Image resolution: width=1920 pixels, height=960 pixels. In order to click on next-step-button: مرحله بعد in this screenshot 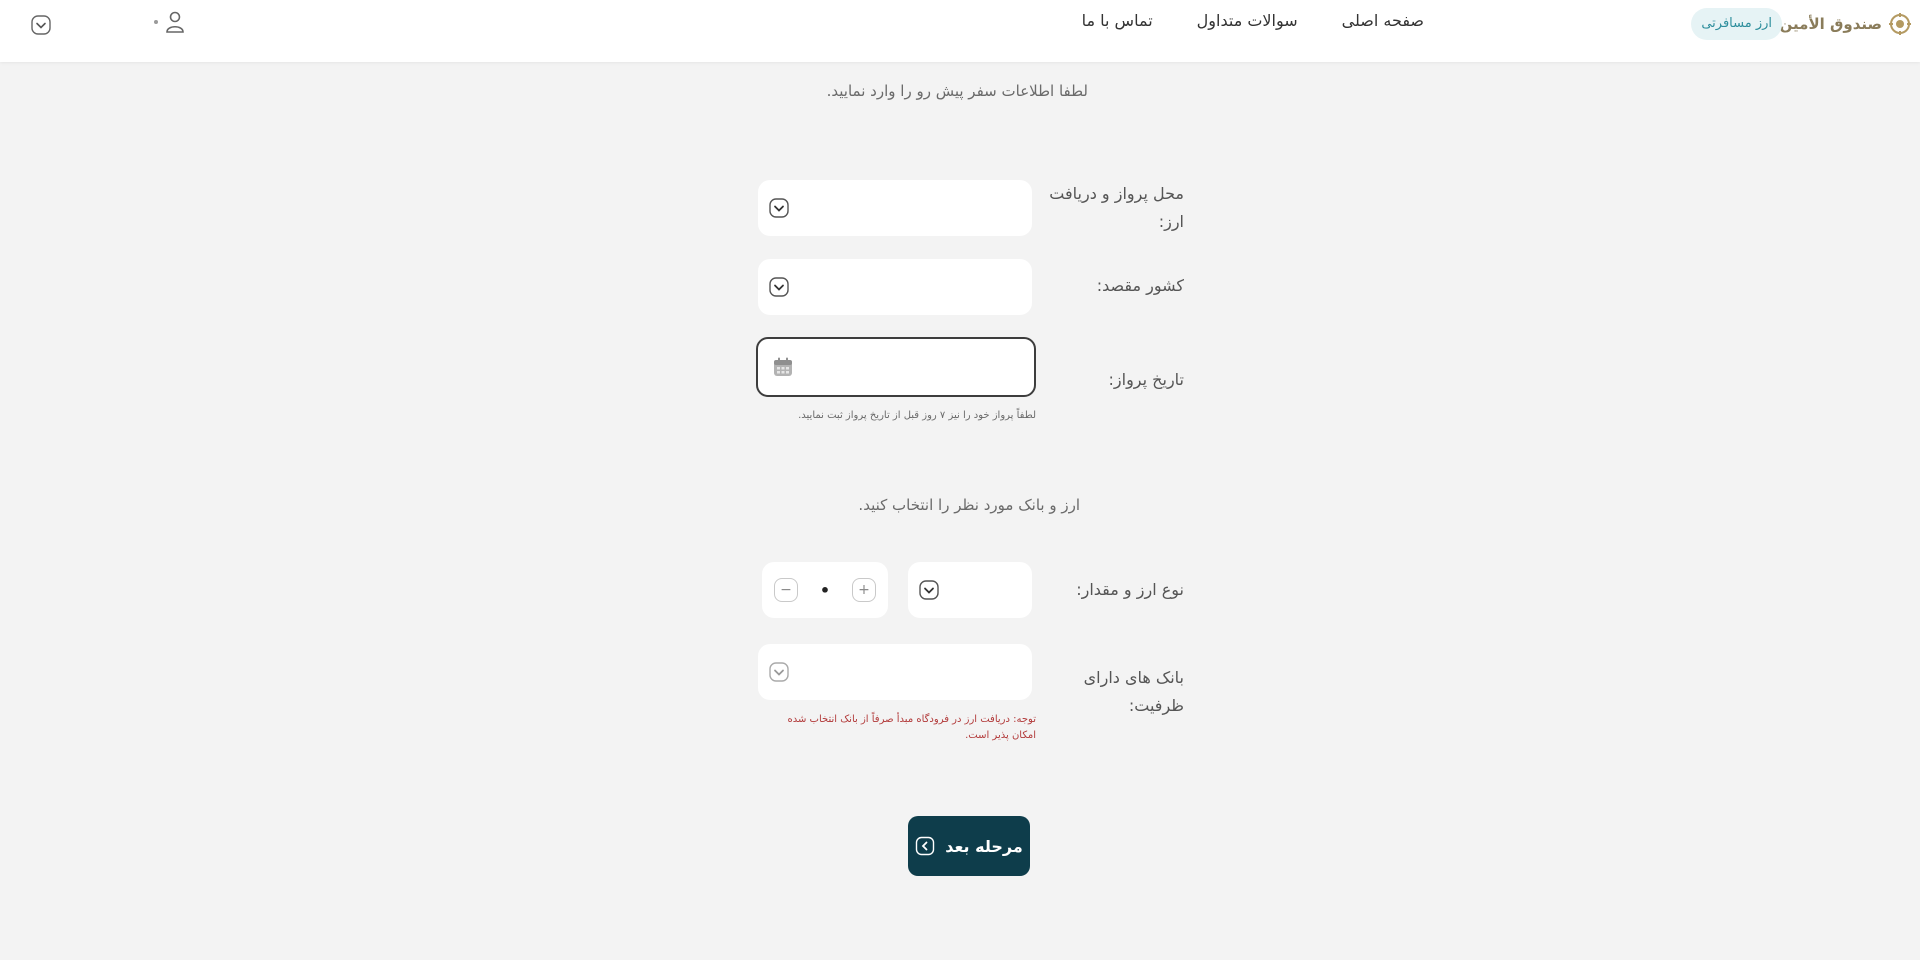, I will do `click(969, 846)`.